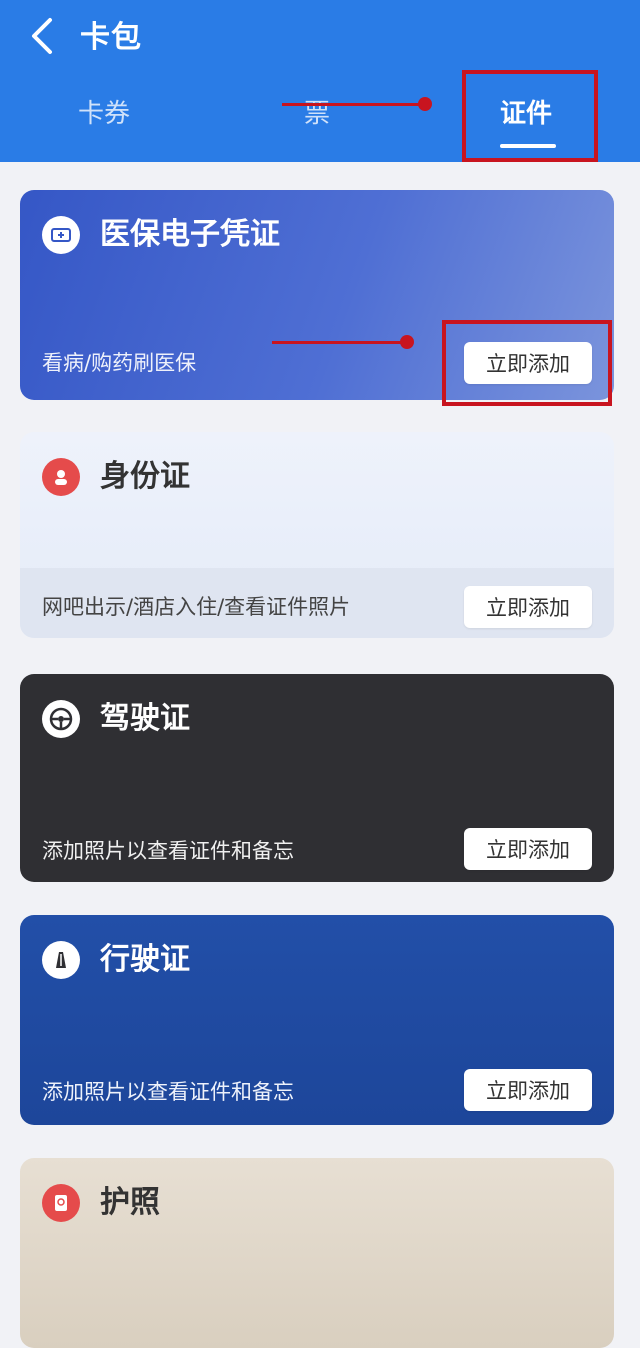 The image size is (640, 1348). What do you see at coordinates (145, 476) in the screenshot?
I see `card-title: 身份证` at bounding box center [145, 476].